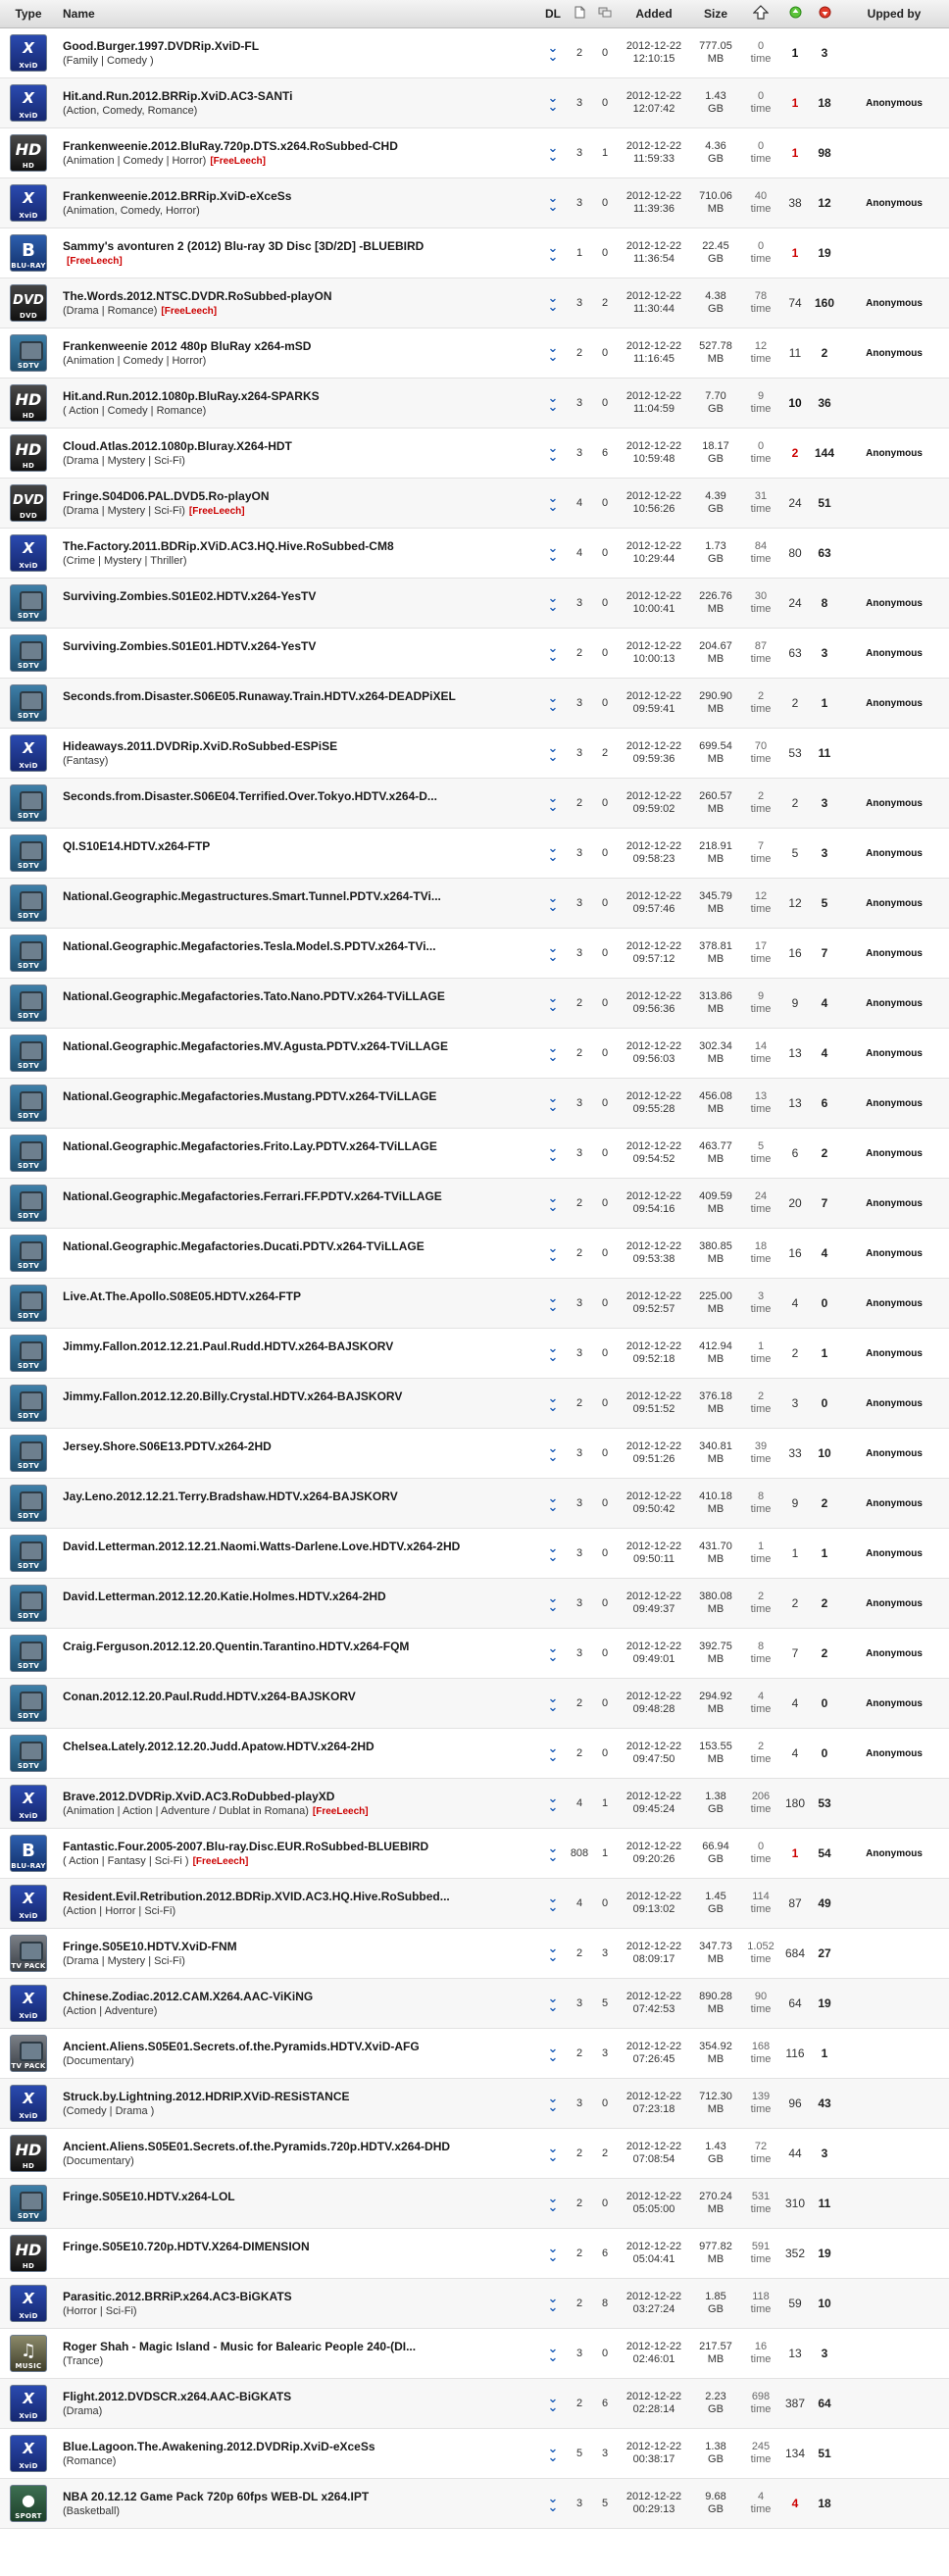 The image size is (949, 2576). What do you see at coordinates (761, 596) in the screenshot?
I see `snatched-count: 30` at bounding box center [761, 596].